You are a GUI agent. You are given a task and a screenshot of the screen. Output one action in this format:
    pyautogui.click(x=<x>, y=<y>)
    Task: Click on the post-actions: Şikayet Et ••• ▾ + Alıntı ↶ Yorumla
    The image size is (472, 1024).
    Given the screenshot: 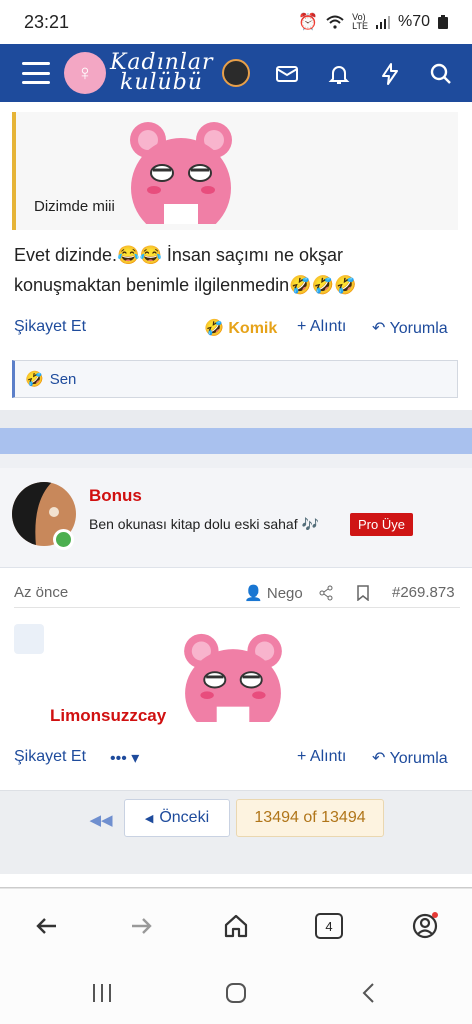 What is the action you would take?
    pyautogui.click(x=236, y=760)
    